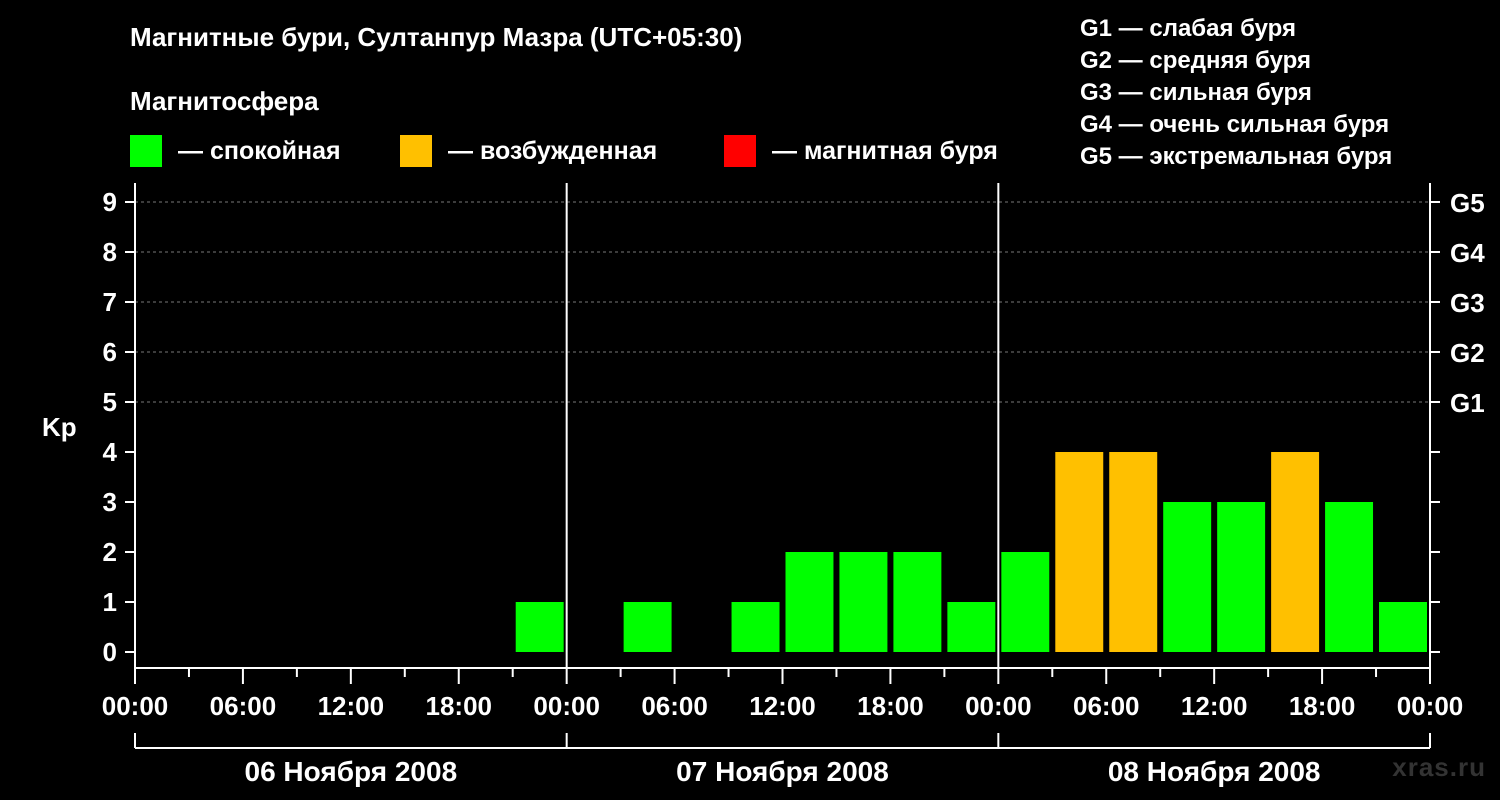 The width and height of the screenshot is (1500, 800). What do you see at coordinates (1467, 403) in the screenshot?
I see `g-level-label: G1` at bounding box center [1467, 403].